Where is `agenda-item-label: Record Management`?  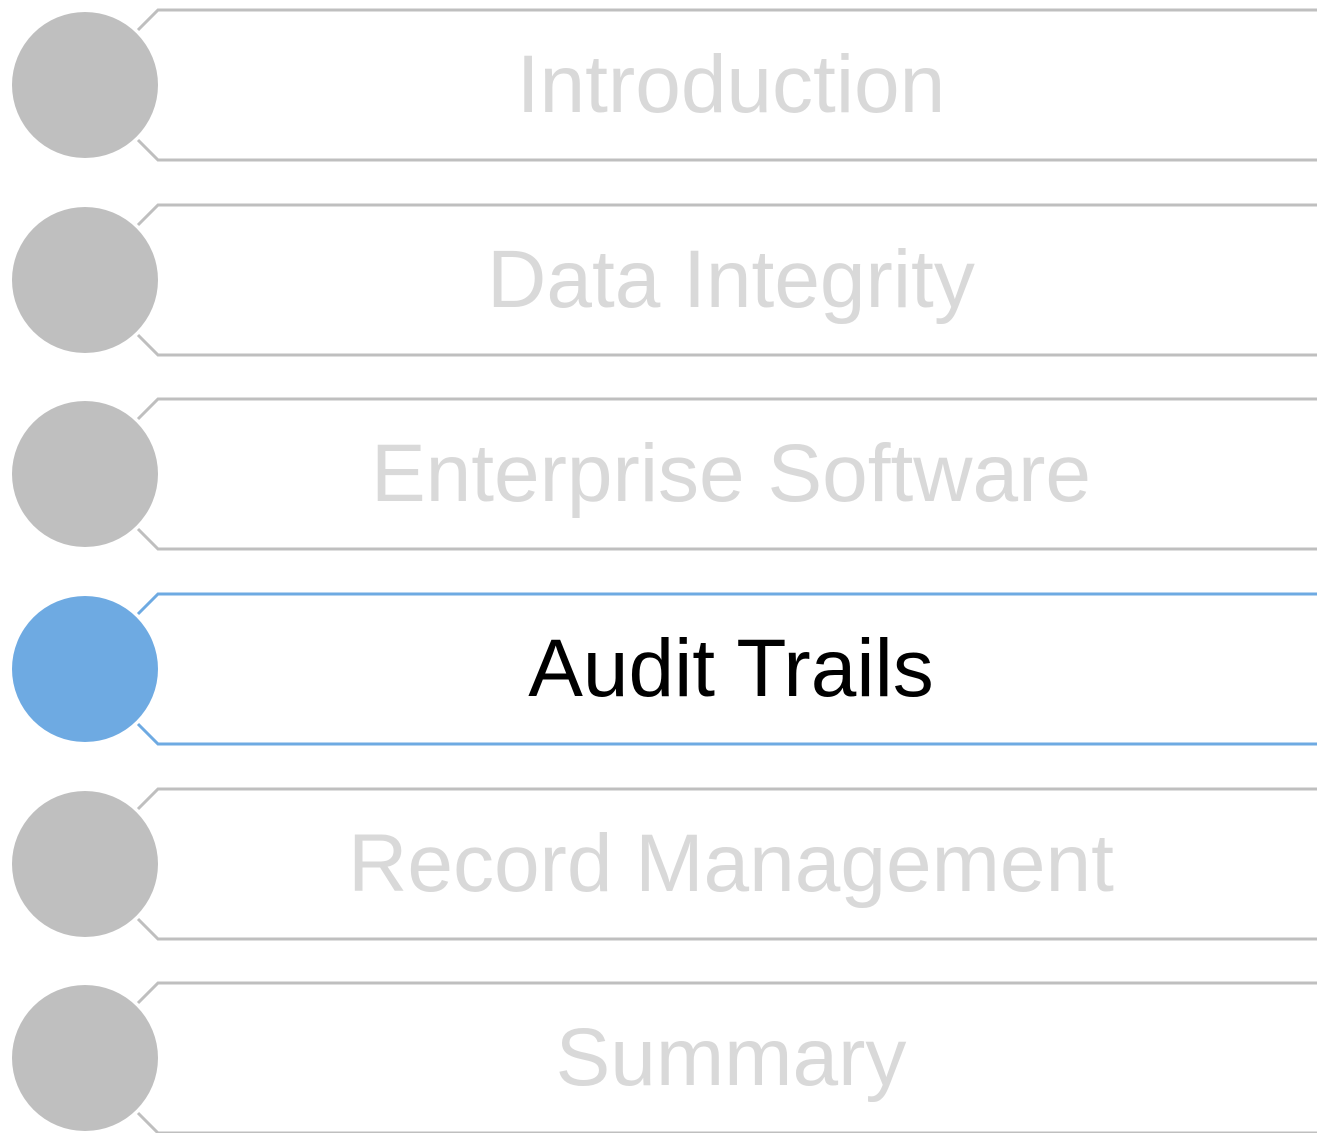
agenda-item-label: Record Management is located at coordinates (731, 863).